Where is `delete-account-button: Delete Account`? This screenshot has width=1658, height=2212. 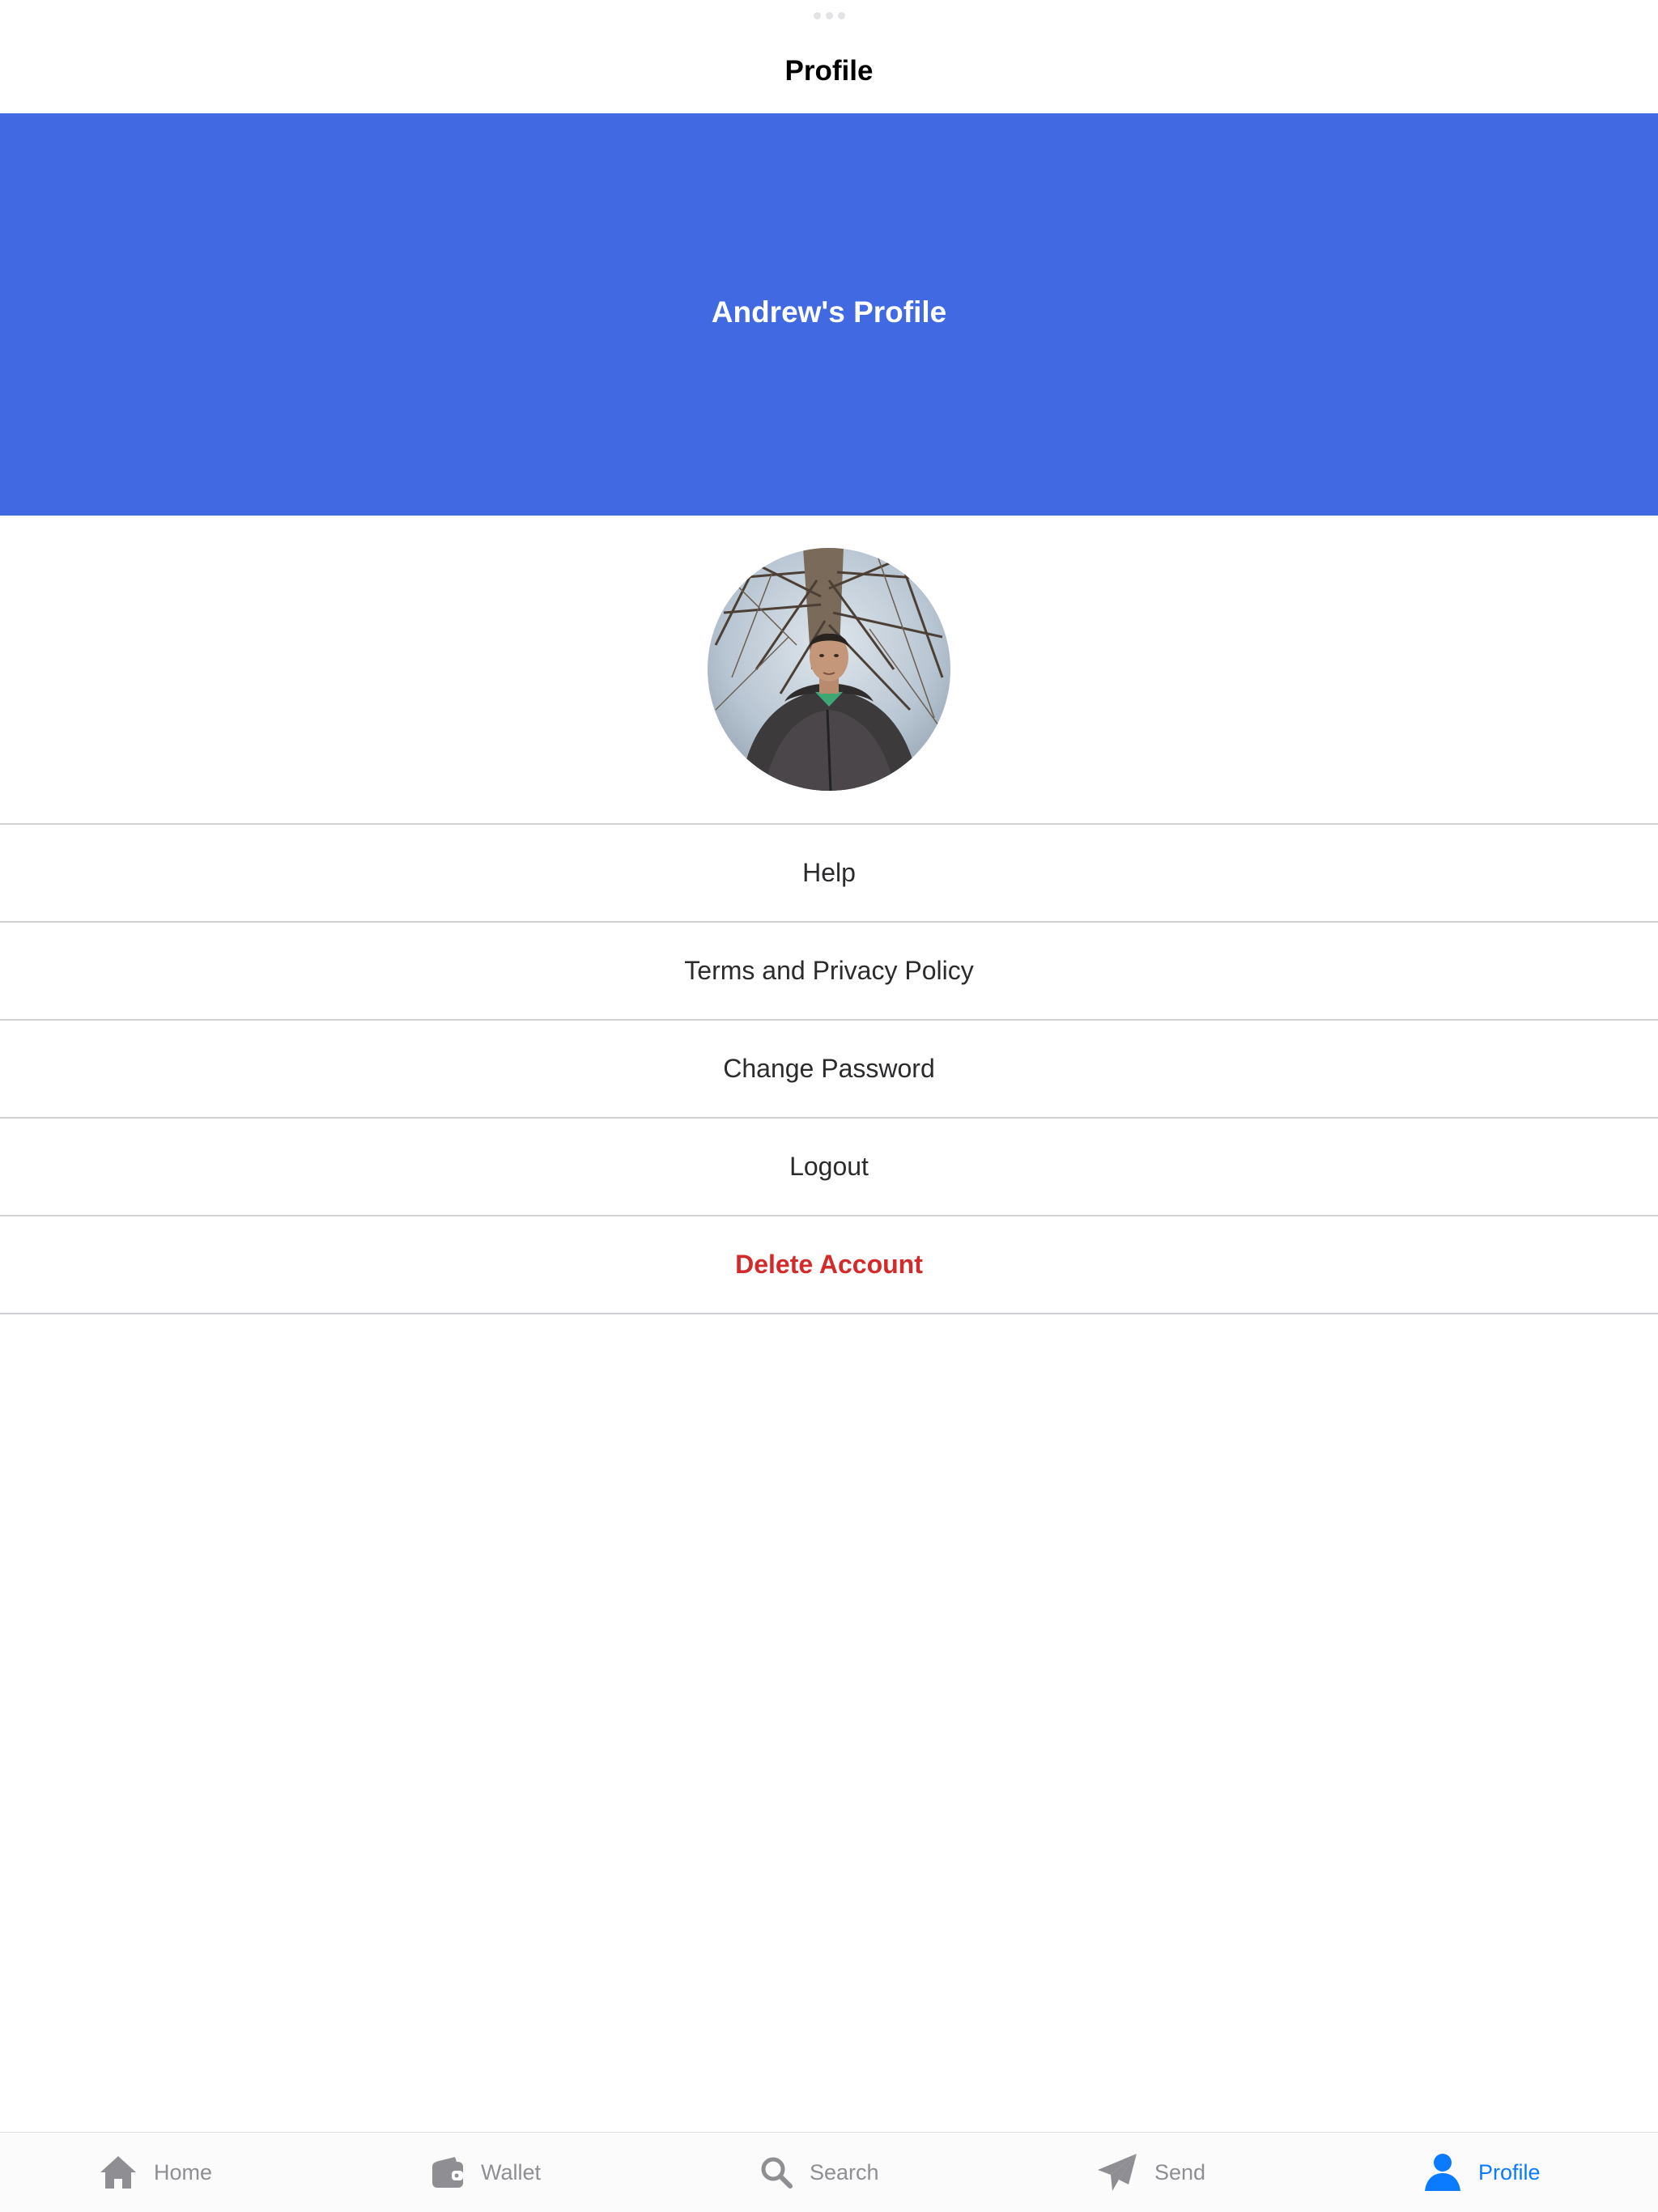 delete-account-button: Delete Account is located at coordinates (829, 1265).